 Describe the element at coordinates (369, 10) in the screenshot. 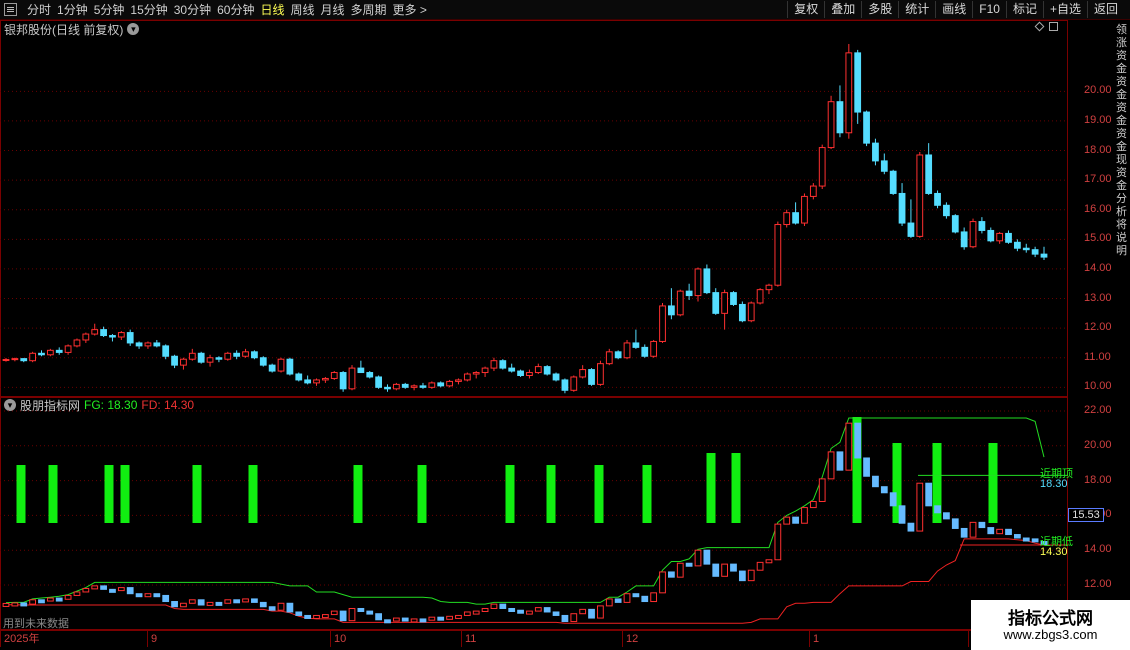

I see `period-tab-9: 多周期` at that location.